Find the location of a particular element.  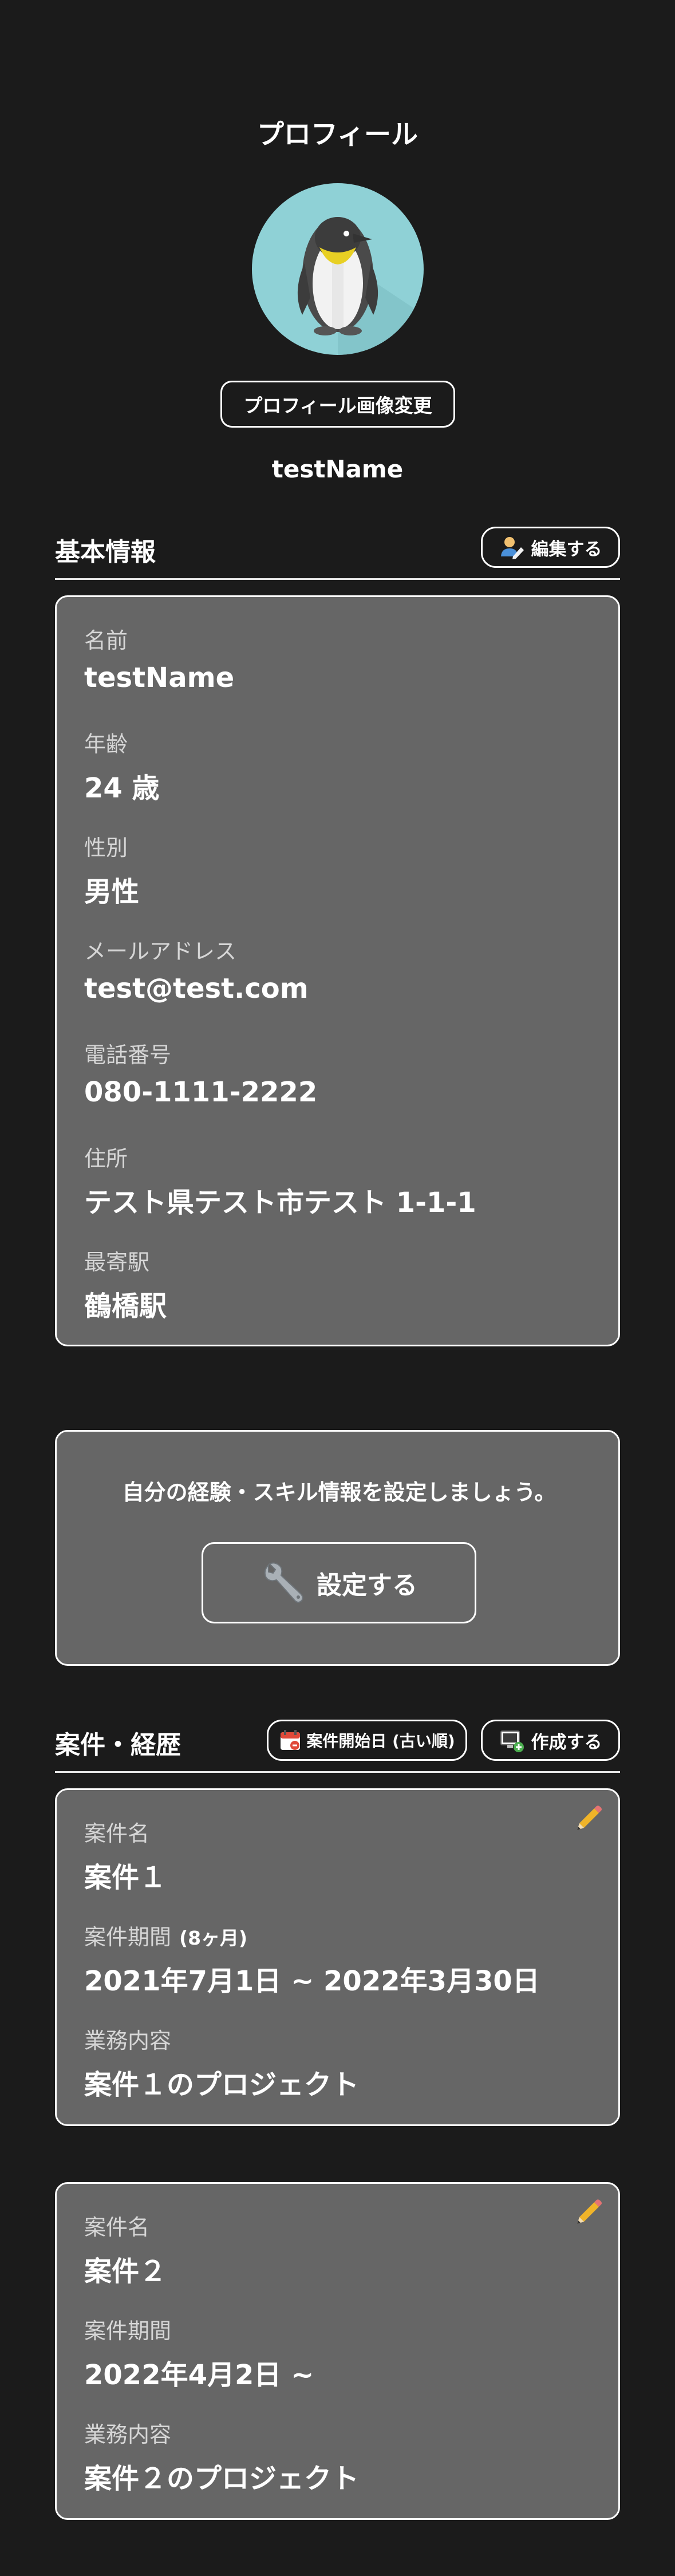

projects-title: 案件・経歴 is located at coordinates (118, 1745).